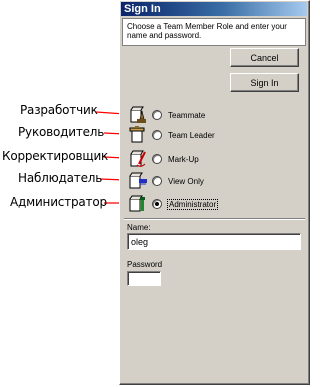  What do you see at coordinates (157, 159) in the screenshot?
I see `role-radio-markup` at bounding box center [157, 159].